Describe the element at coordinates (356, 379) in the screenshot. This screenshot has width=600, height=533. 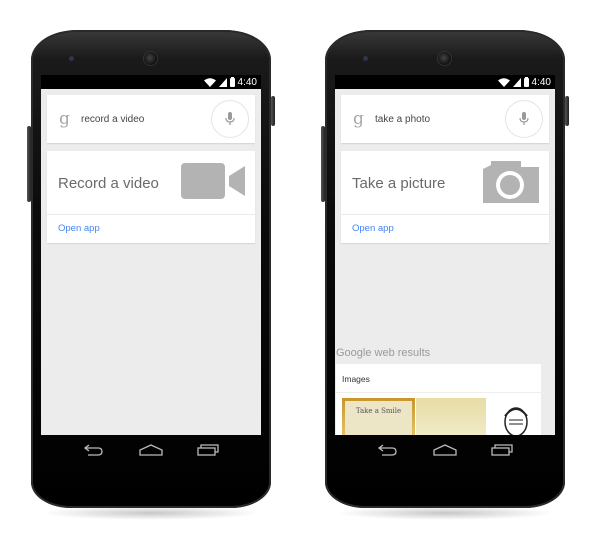
I see `images-label: Images` at that location.